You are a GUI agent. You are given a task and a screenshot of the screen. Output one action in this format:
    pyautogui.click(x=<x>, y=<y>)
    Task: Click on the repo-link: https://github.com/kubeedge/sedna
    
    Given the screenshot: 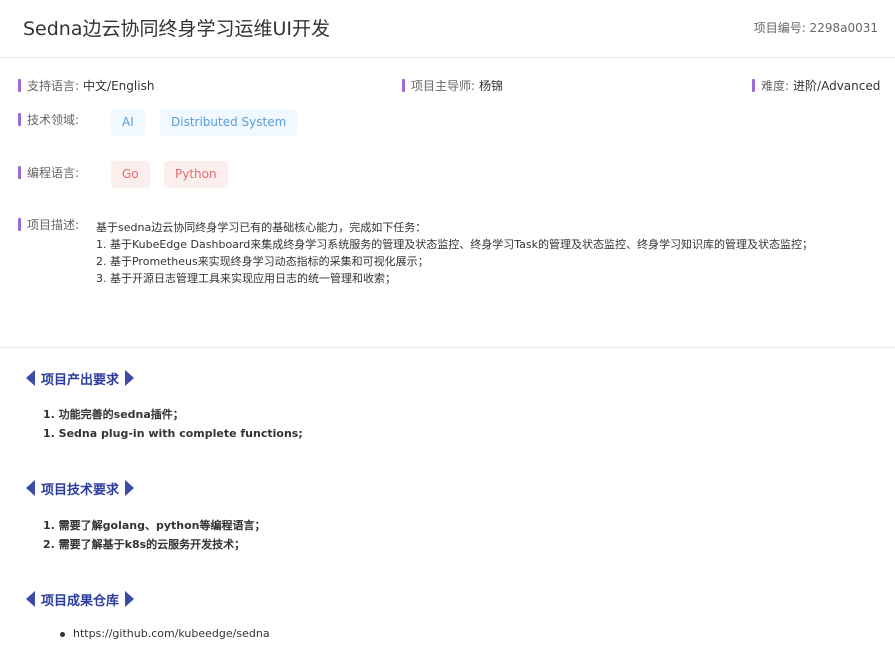 What is the action you would take?
    pyautogui.click(x=165, y=633)
    